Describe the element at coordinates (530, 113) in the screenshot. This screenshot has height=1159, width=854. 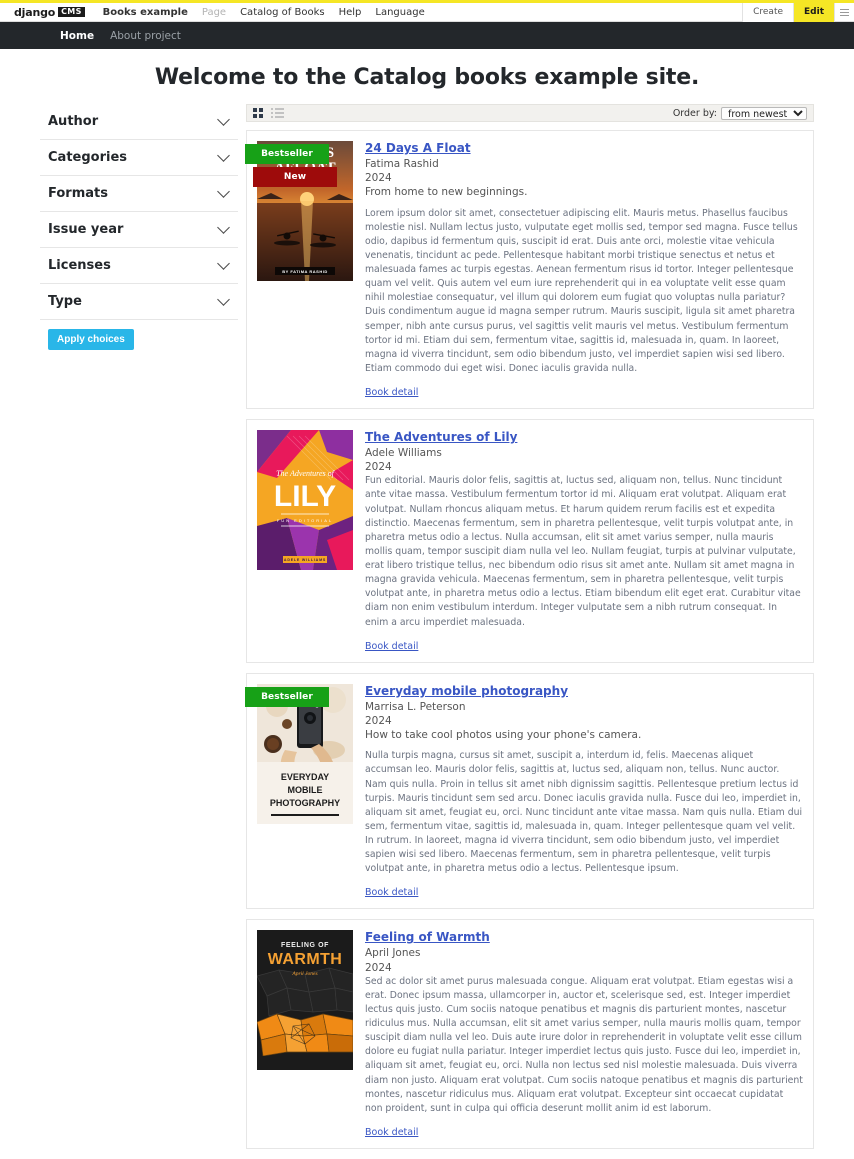
I see `list-toolbar: Order by: from newest` at that location.